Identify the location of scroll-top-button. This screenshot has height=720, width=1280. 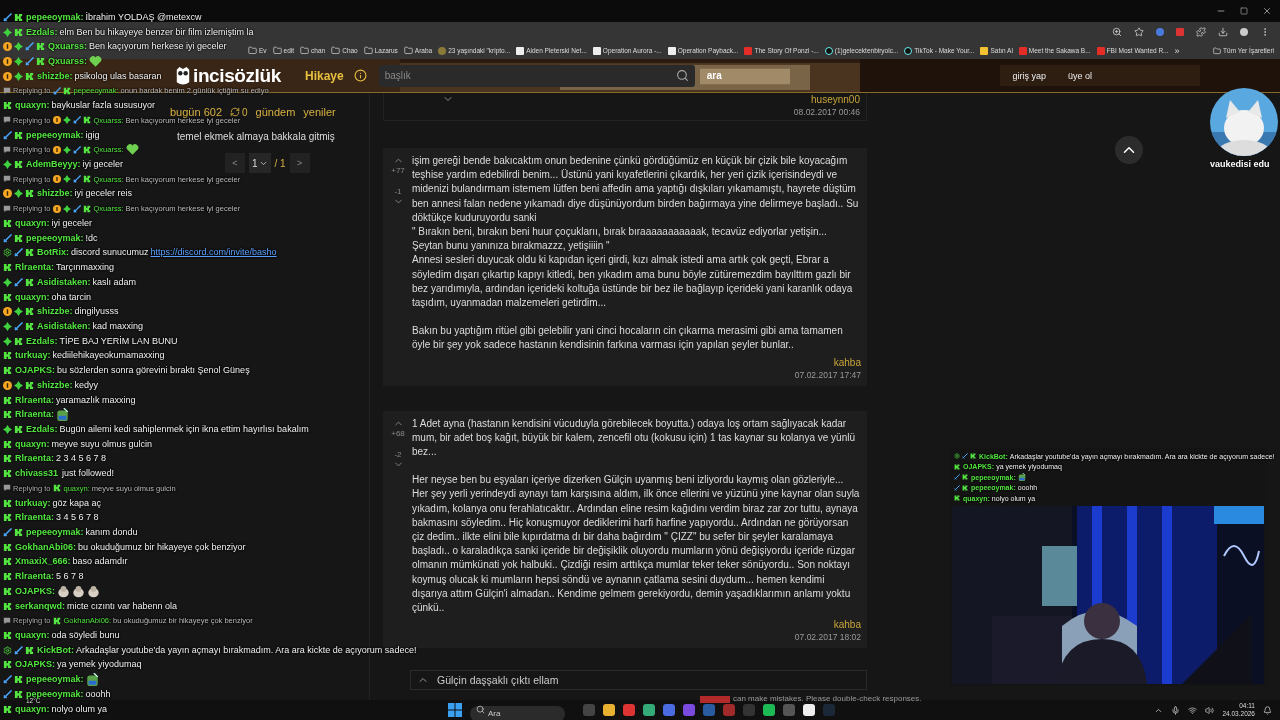
(1129, 150).